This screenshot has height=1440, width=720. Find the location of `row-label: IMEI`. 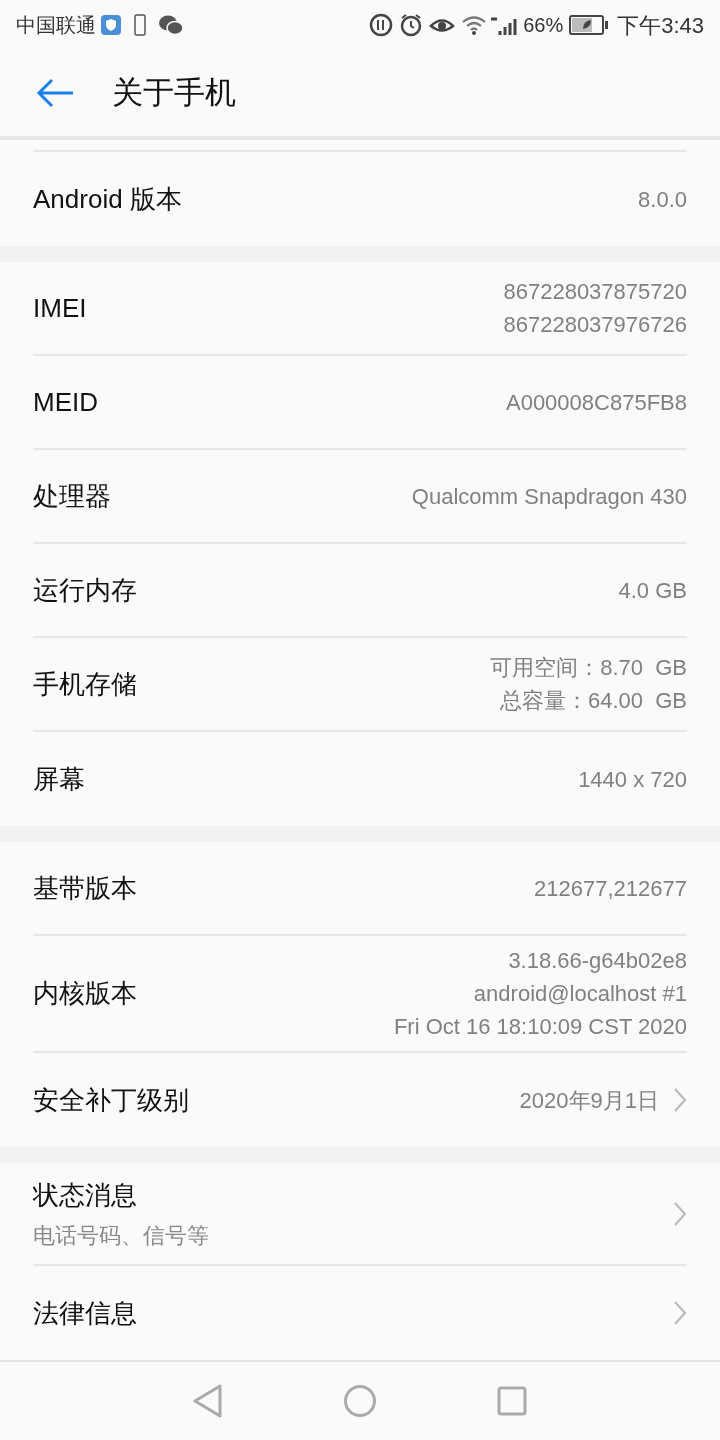

row-label: IMEI is located at coordinates (60, 308).